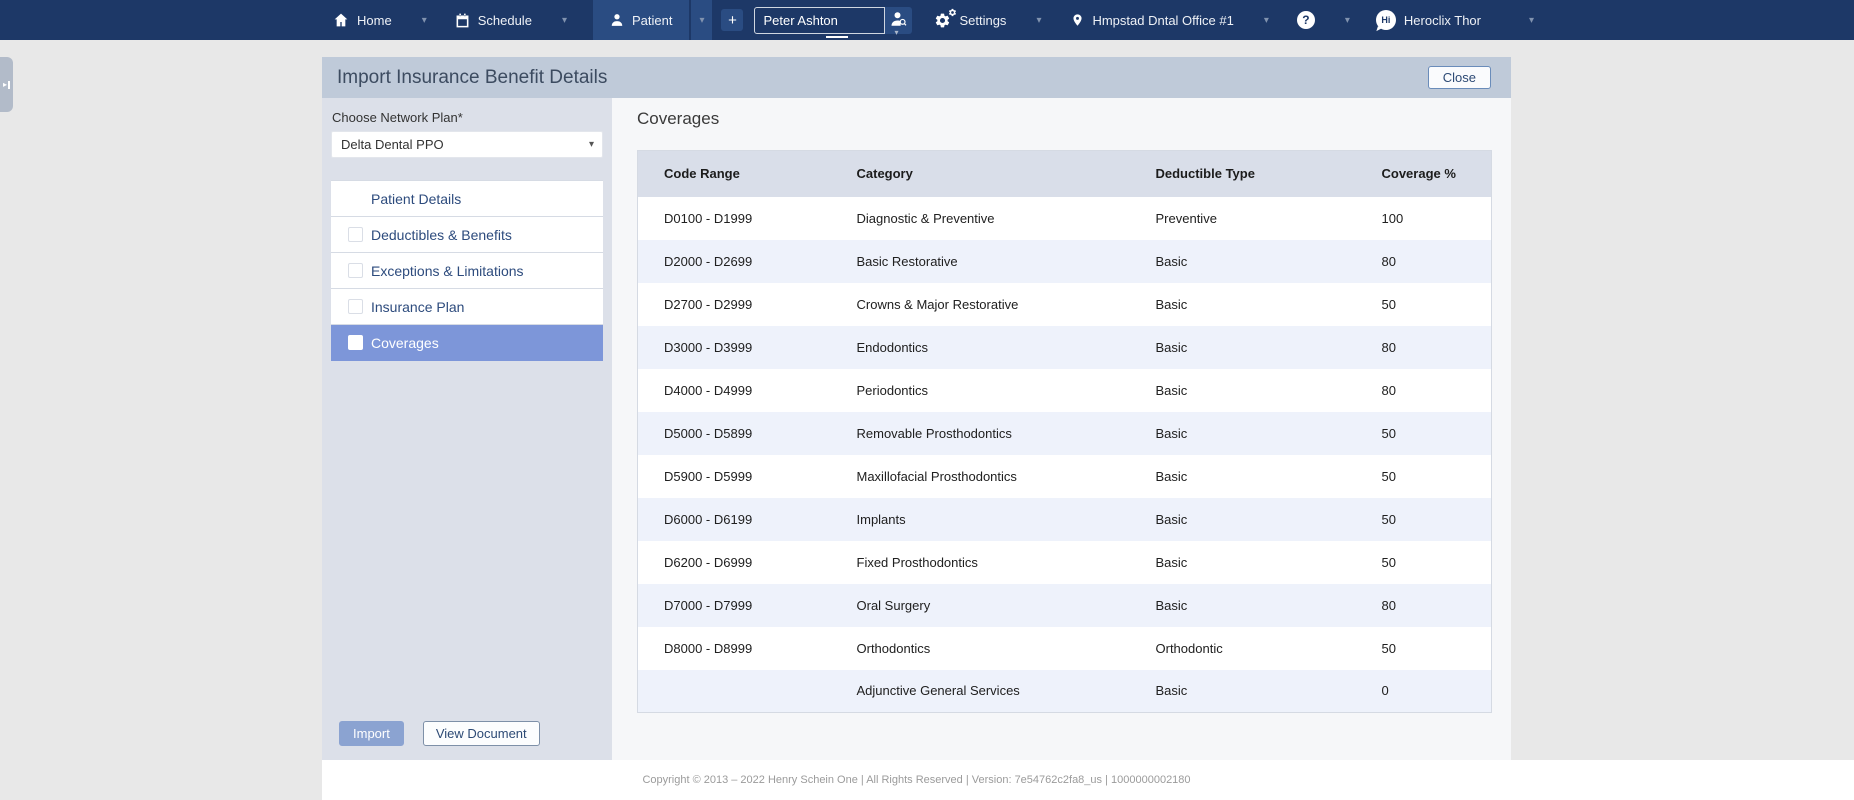  Describe the element at coordinates (734, 691) in the screenshot. I see `table-cell` at that location.